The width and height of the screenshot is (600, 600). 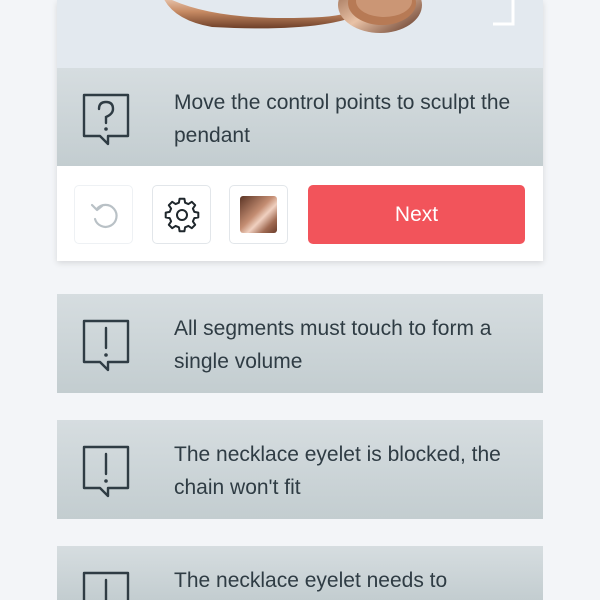 I want to click on undo-button, so click(x=103, y=214).